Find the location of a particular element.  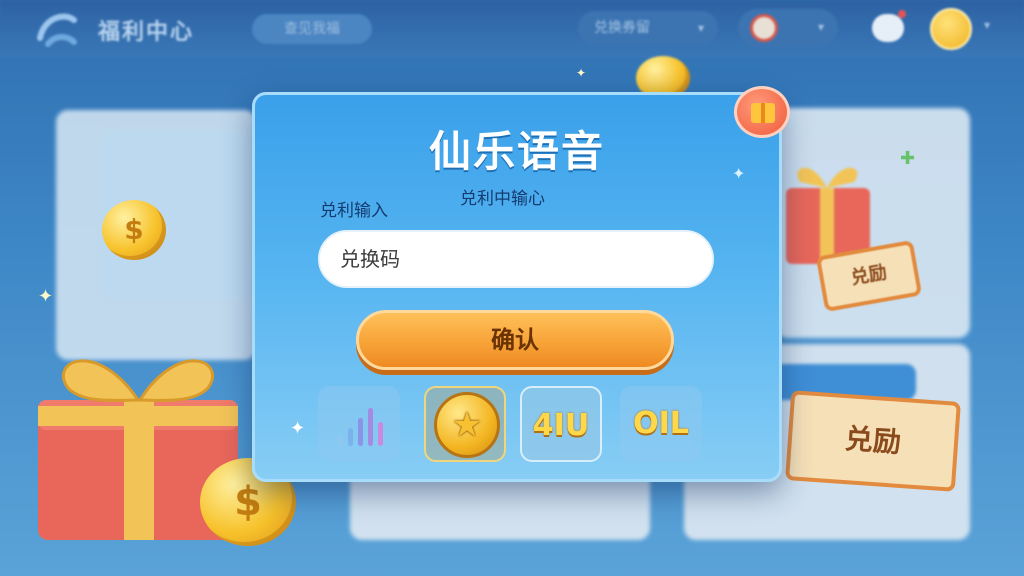

badge-text: OIL is located at coordinates (661, 423).